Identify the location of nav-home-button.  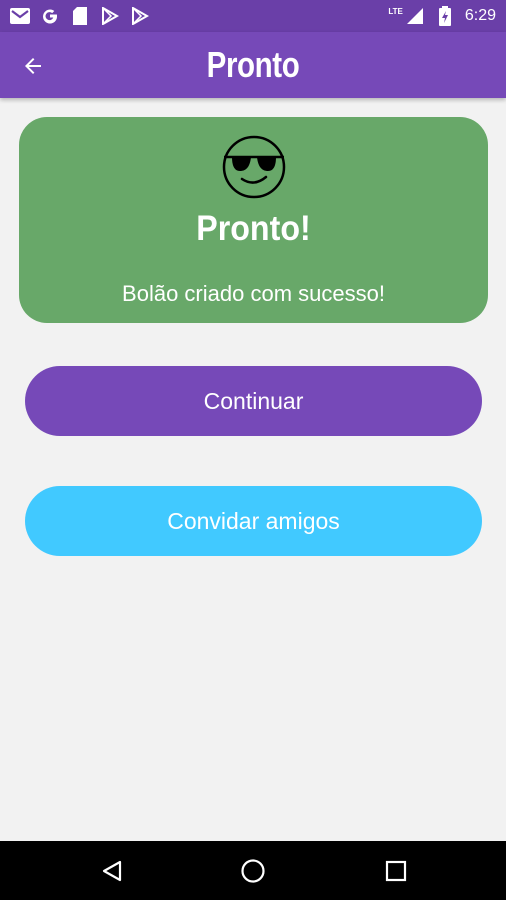
(253, 871).